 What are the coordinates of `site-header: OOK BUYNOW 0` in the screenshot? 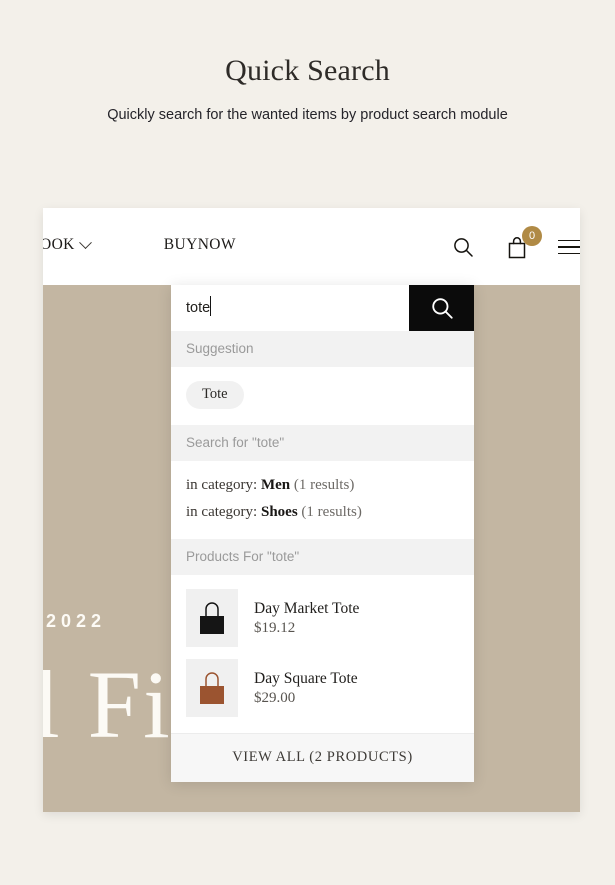 It's located at (311, 246).